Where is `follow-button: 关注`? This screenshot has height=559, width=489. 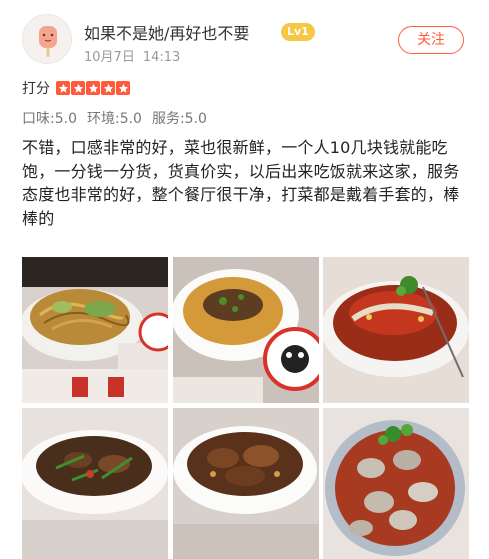
follow-button: 关注 is located at coordinates (431, 40).